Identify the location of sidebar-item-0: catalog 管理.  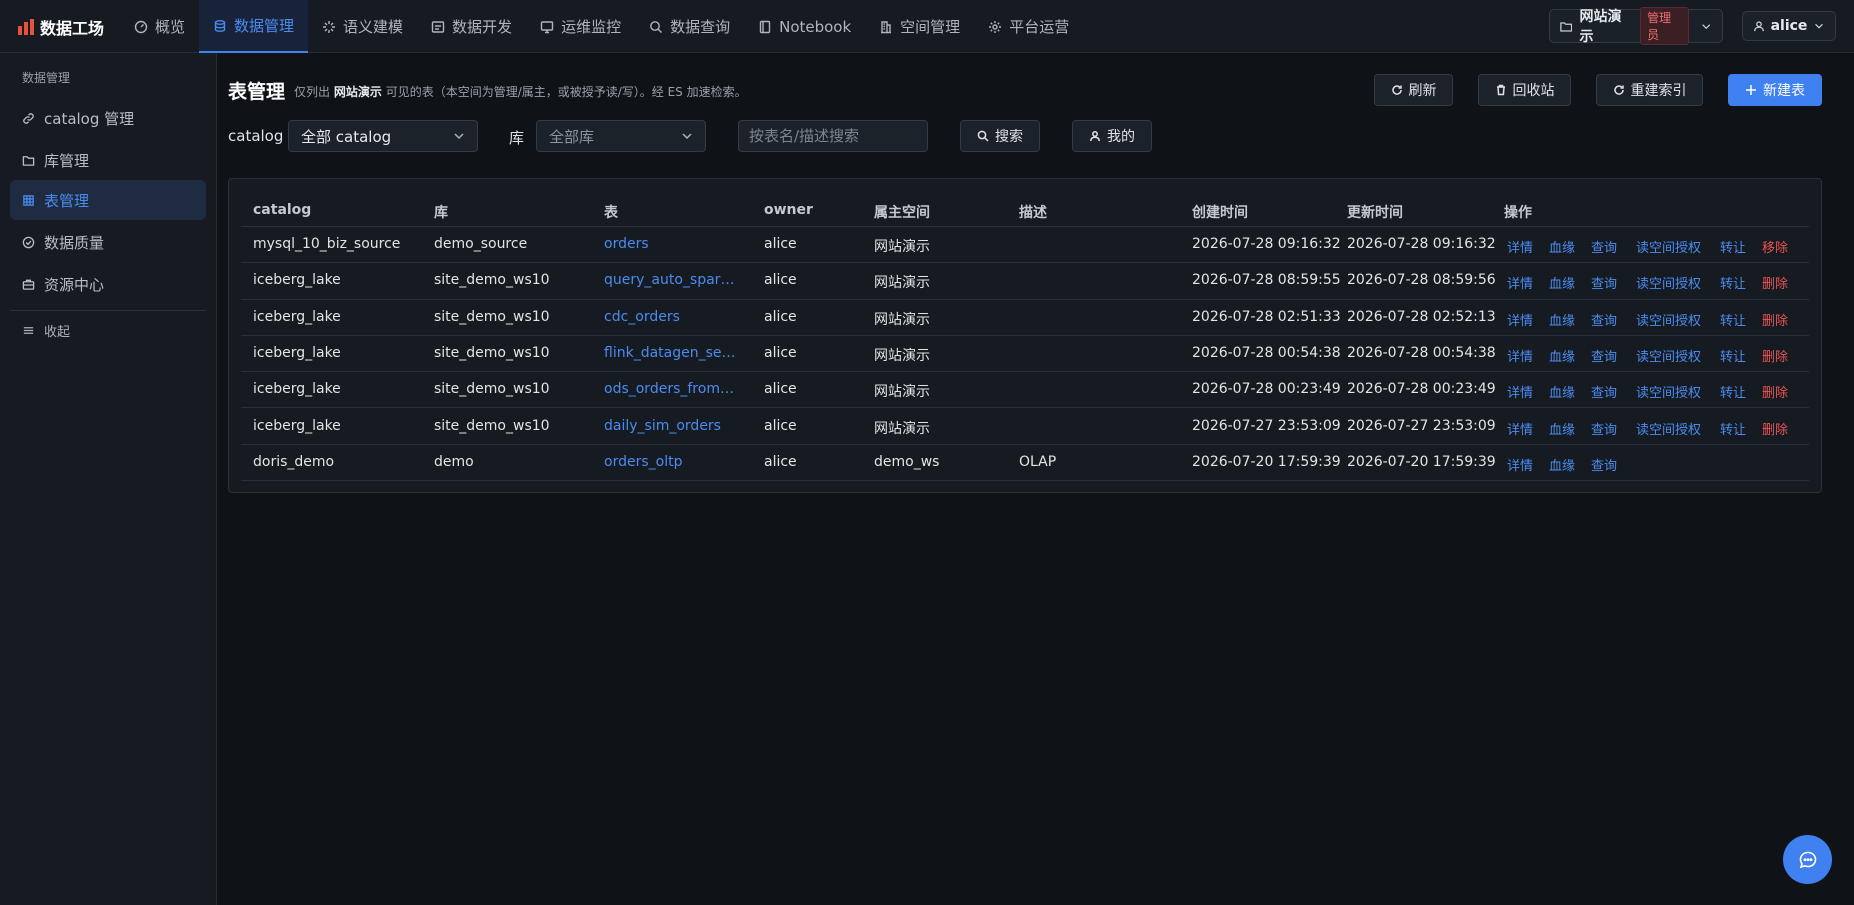
(108, 118).